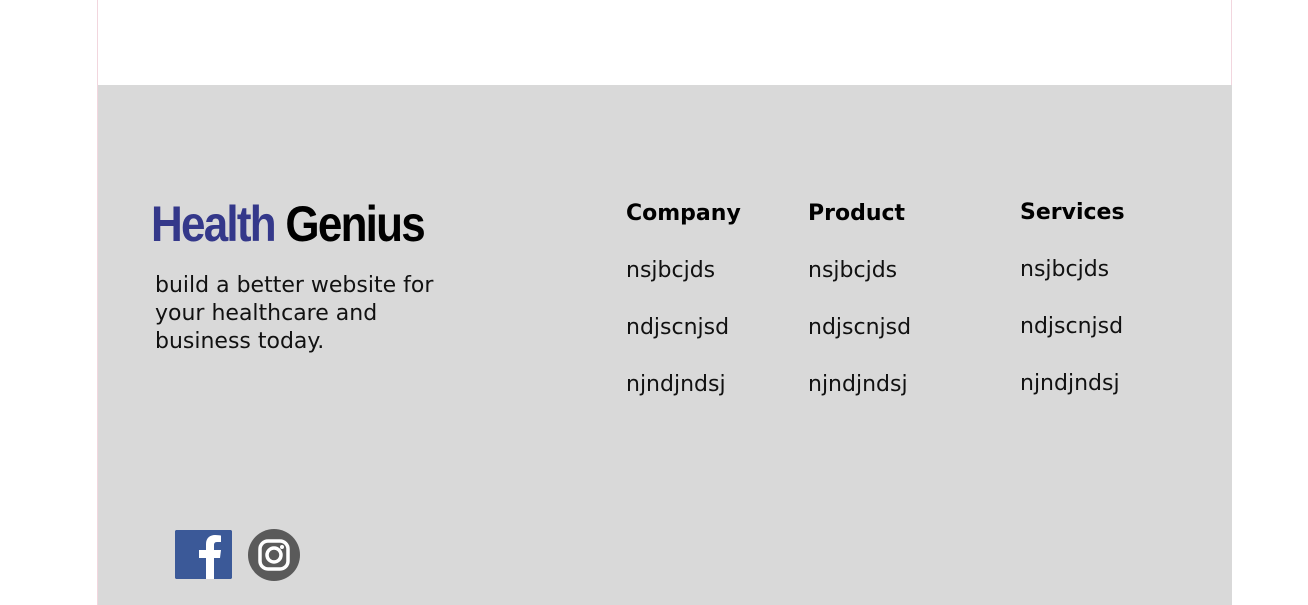 The width and height of the screenshot is (1308, 605). What do you see at coordinates (683, 213) in the screenshot?
I see `column-title: Company` at bounding box center [683, 213].